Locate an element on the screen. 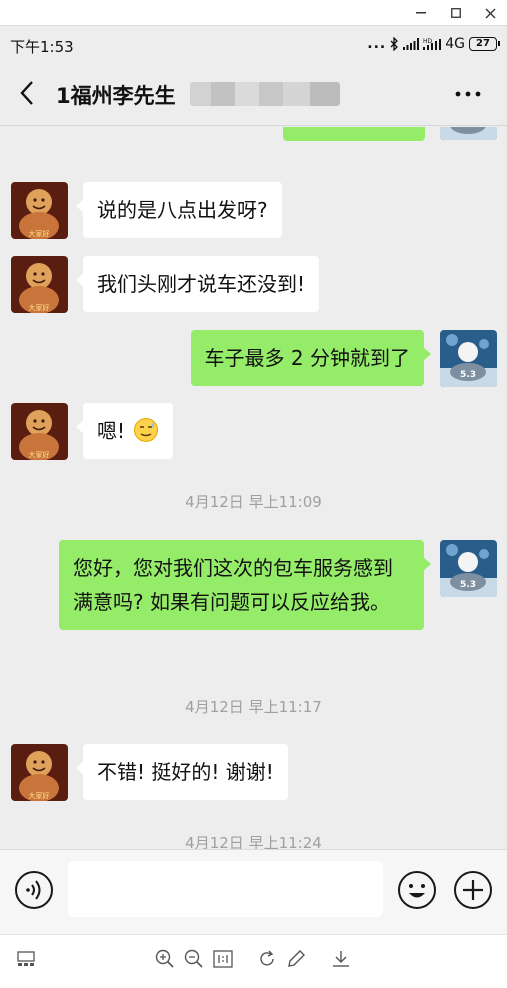  timestamp: 4月12日 早上11:09 is located at coordinates (253, 502).